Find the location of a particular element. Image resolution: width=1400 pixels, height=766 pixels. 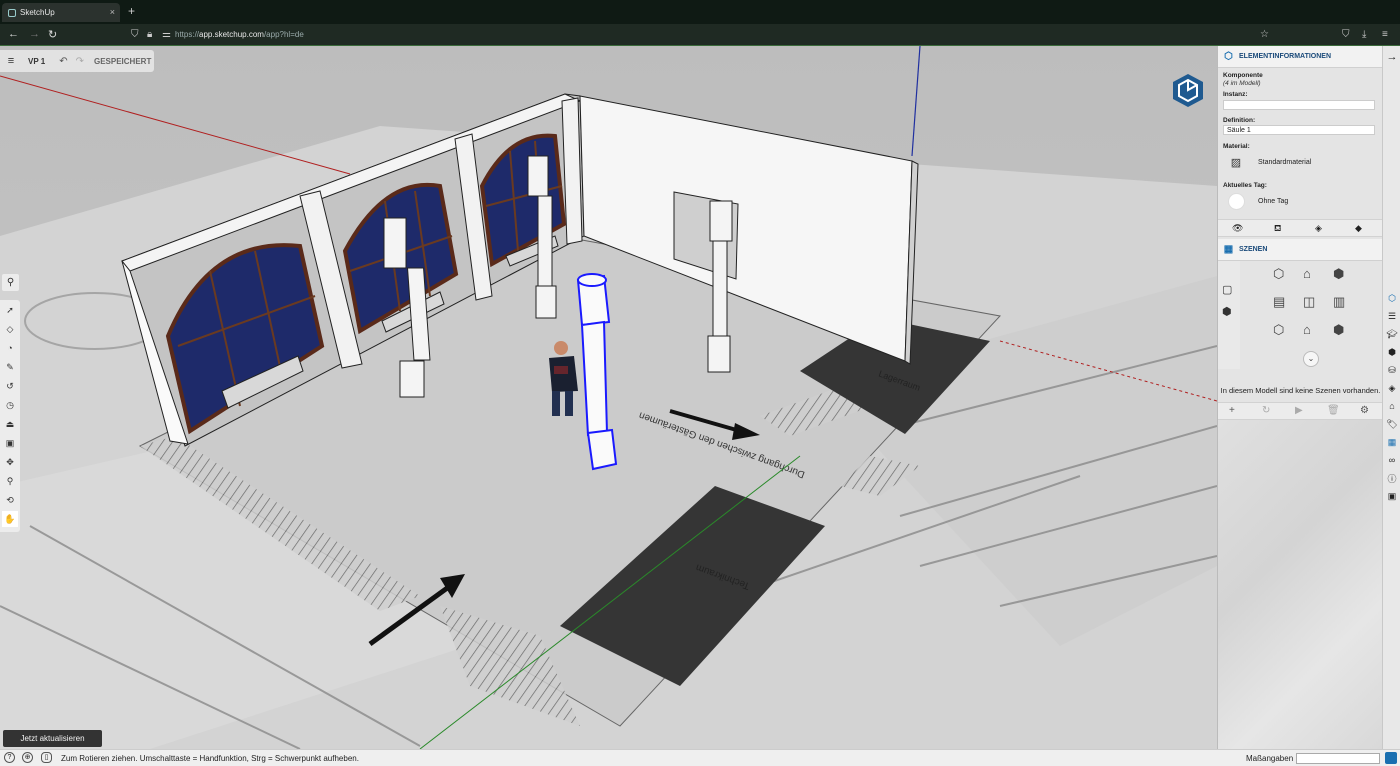

sketchup-favicon-icon is located at coordinates (12, 12).